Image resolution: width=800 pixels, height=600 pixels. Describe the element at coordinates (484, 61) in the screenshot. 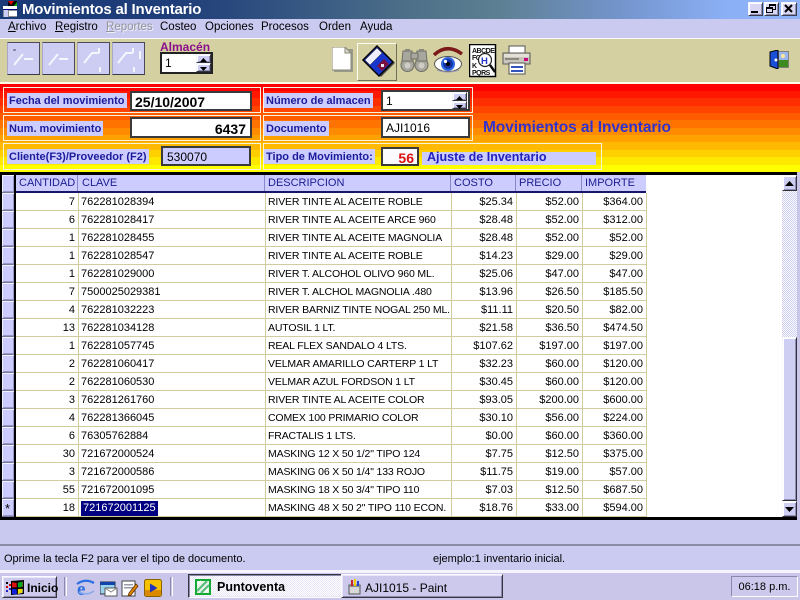

I see `svg-text: H` at that location.